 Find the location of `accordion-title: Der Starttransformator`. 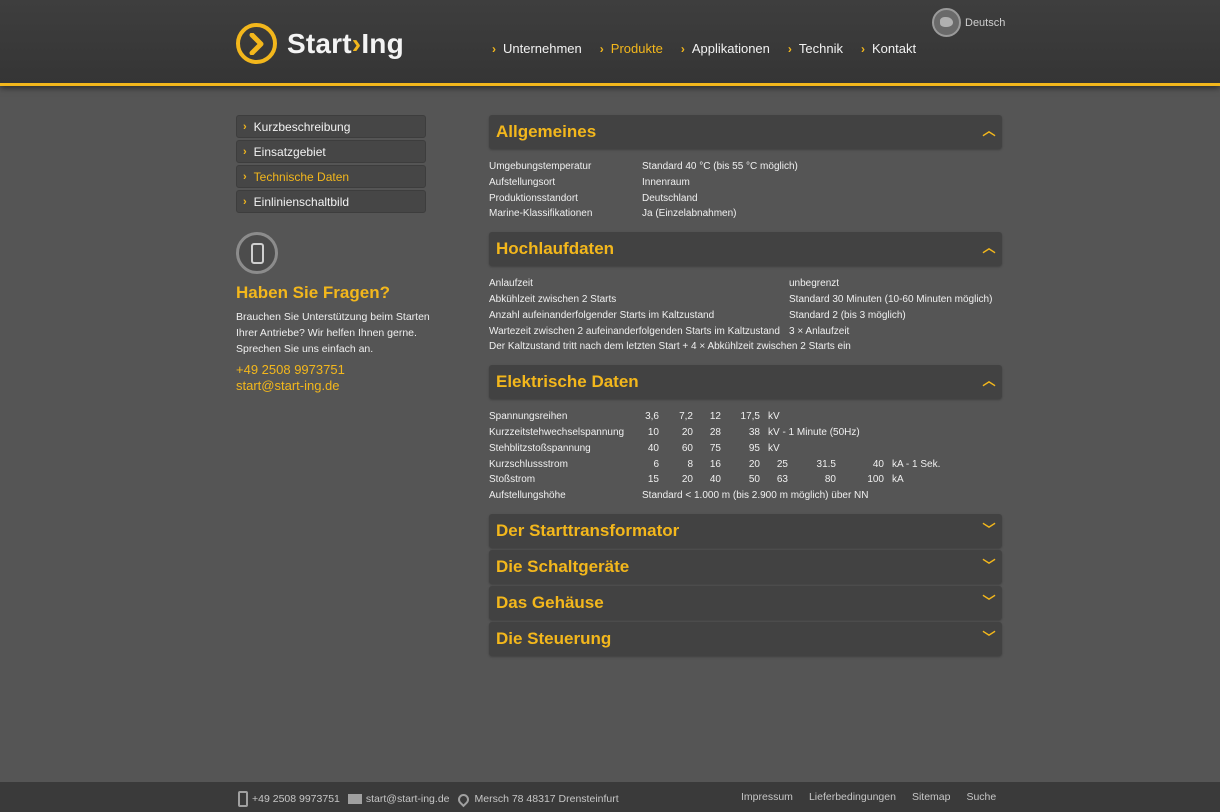

accordion-title: Der Starttransformator is located at coordinates (588, 530).